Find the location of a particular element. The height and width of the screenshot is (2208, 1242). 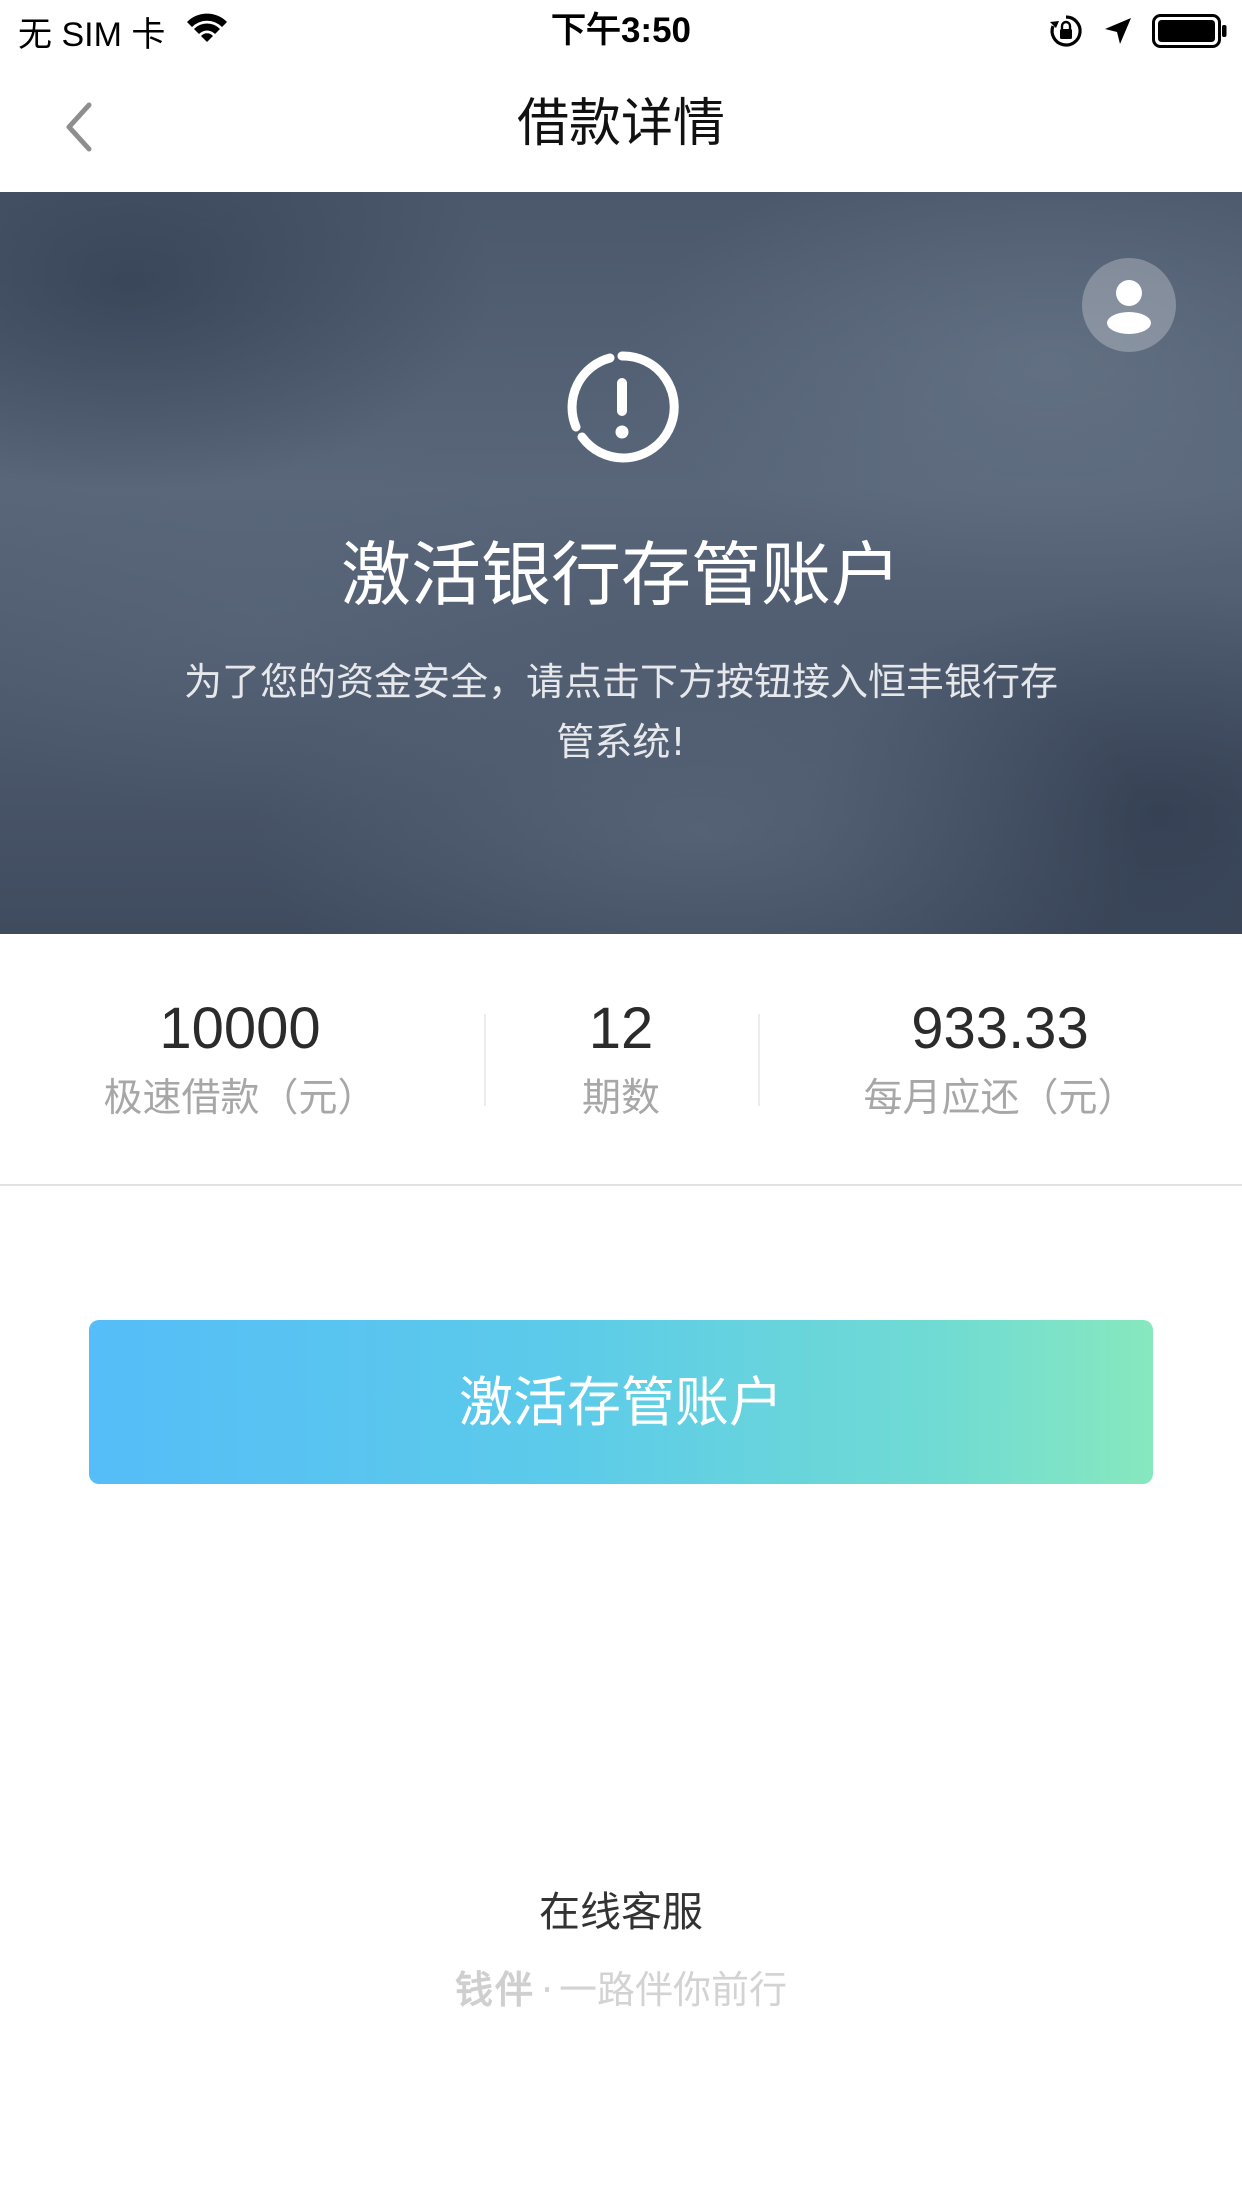

user-icon is located at coordinates (1129, 307).